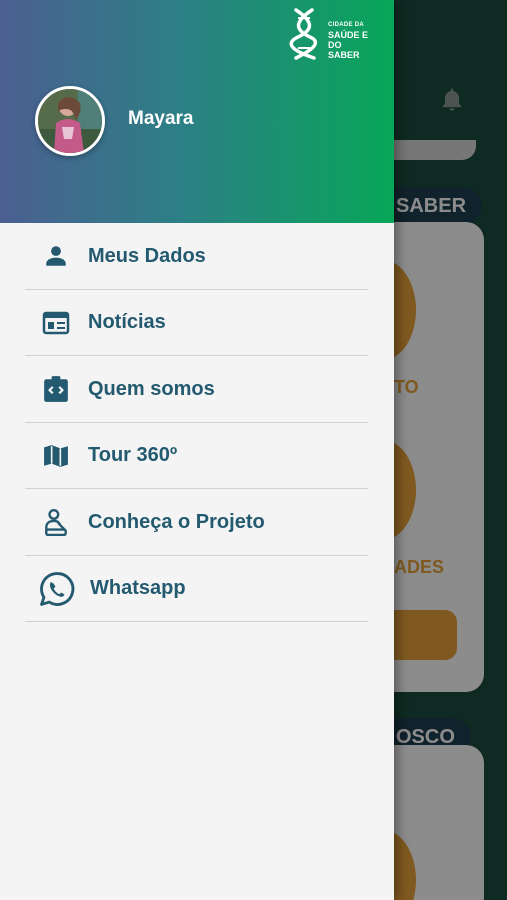 This screenshot has height=900, width=507. What do you see at coordinates (56, 456) in the screenshot?
I see `map-icon` at bounding box center [56, 456].